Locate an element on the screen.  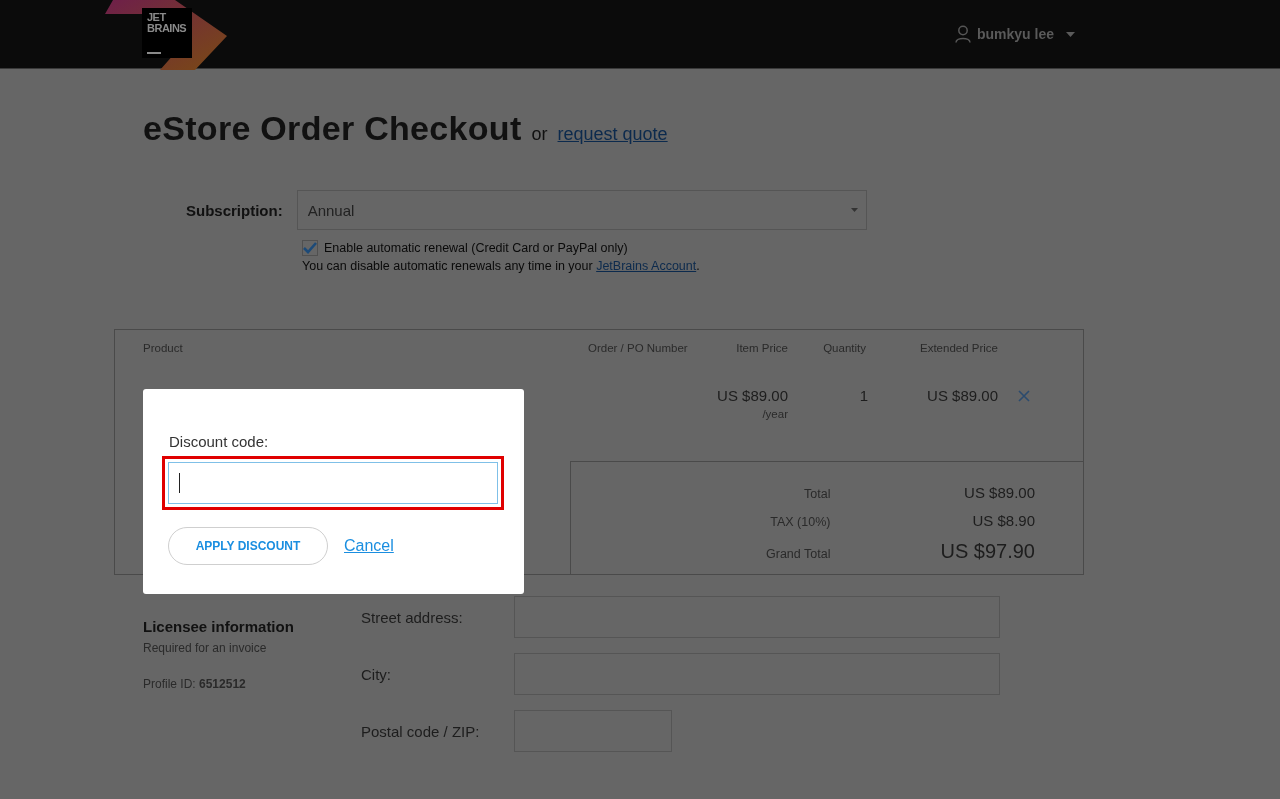
user-menu: bumkyu lee is located at coordinates (1014, 34).